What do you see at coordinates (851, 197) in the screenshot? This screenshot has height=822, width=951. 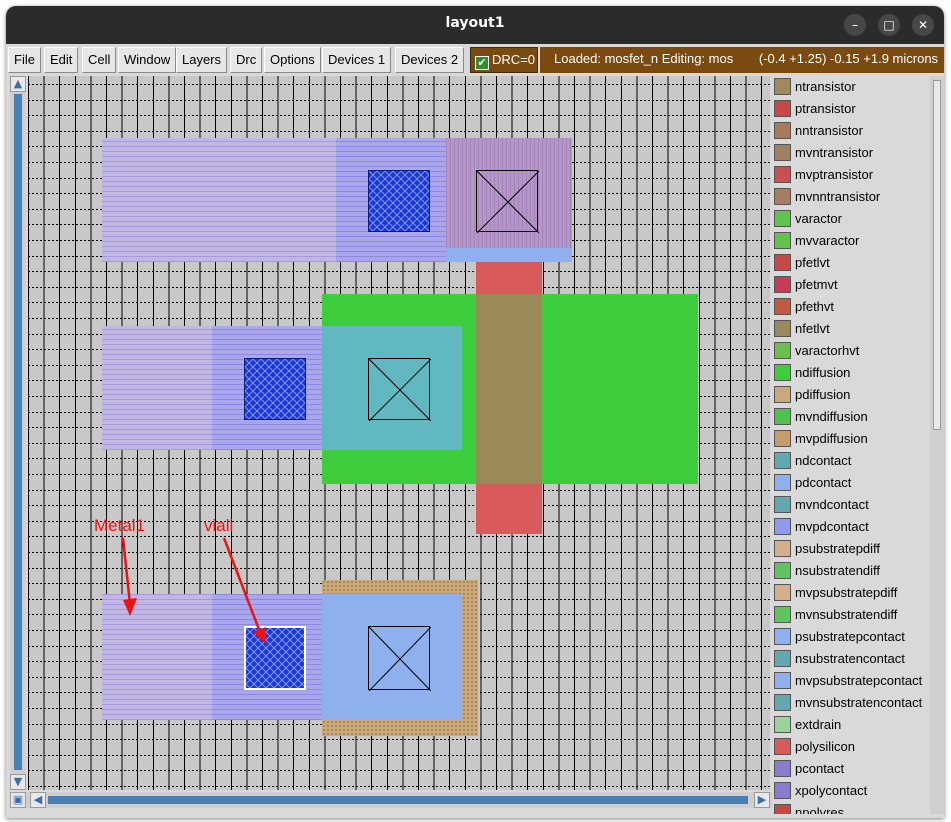 I see `layer-item: mvnntransistor` at bounding box center [851, 197].